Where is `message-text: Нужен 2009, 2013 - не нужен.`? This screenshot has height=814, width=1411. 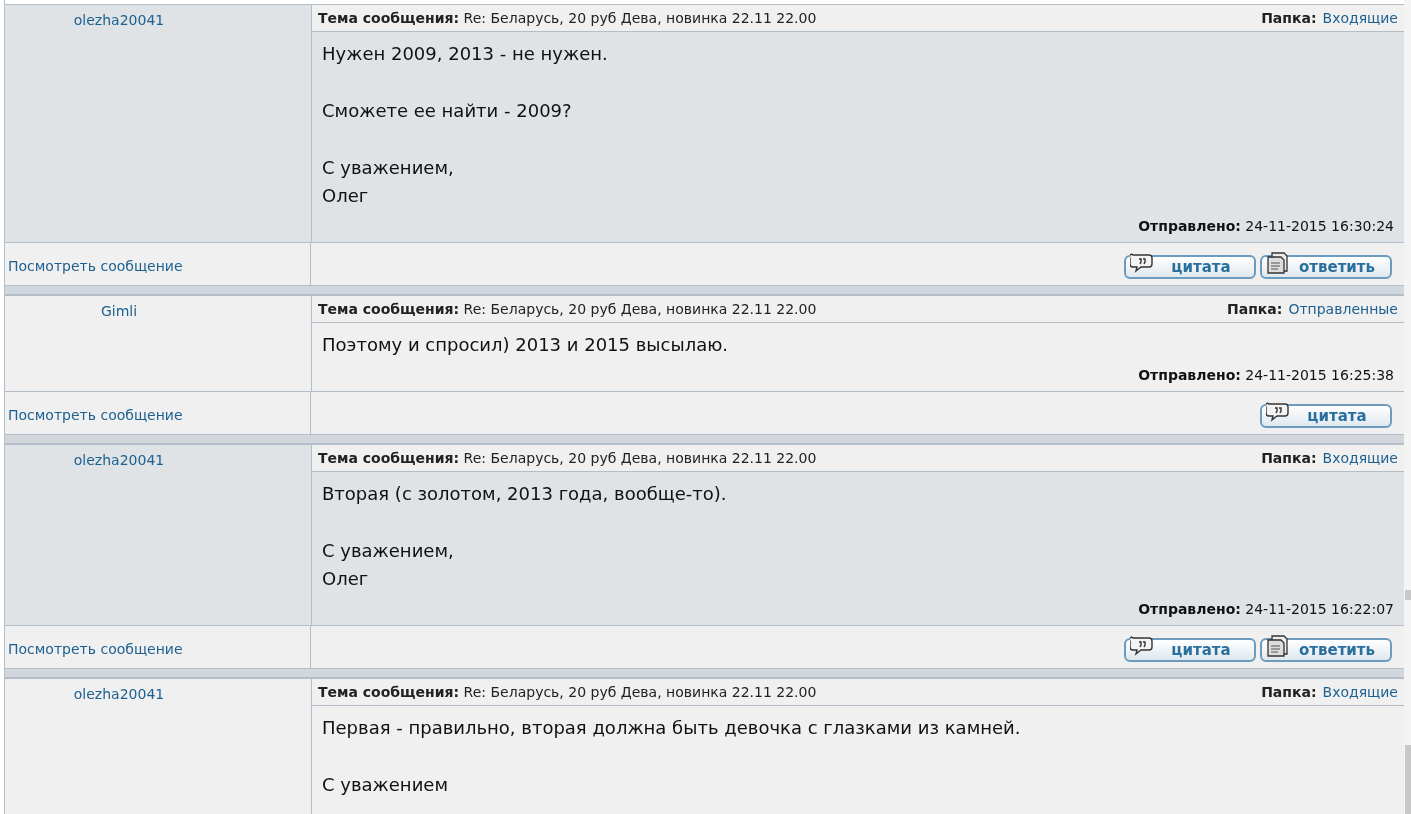
message-text: Нужен 2009, 2013 - не нужен. is located at coordinates (465, 54).